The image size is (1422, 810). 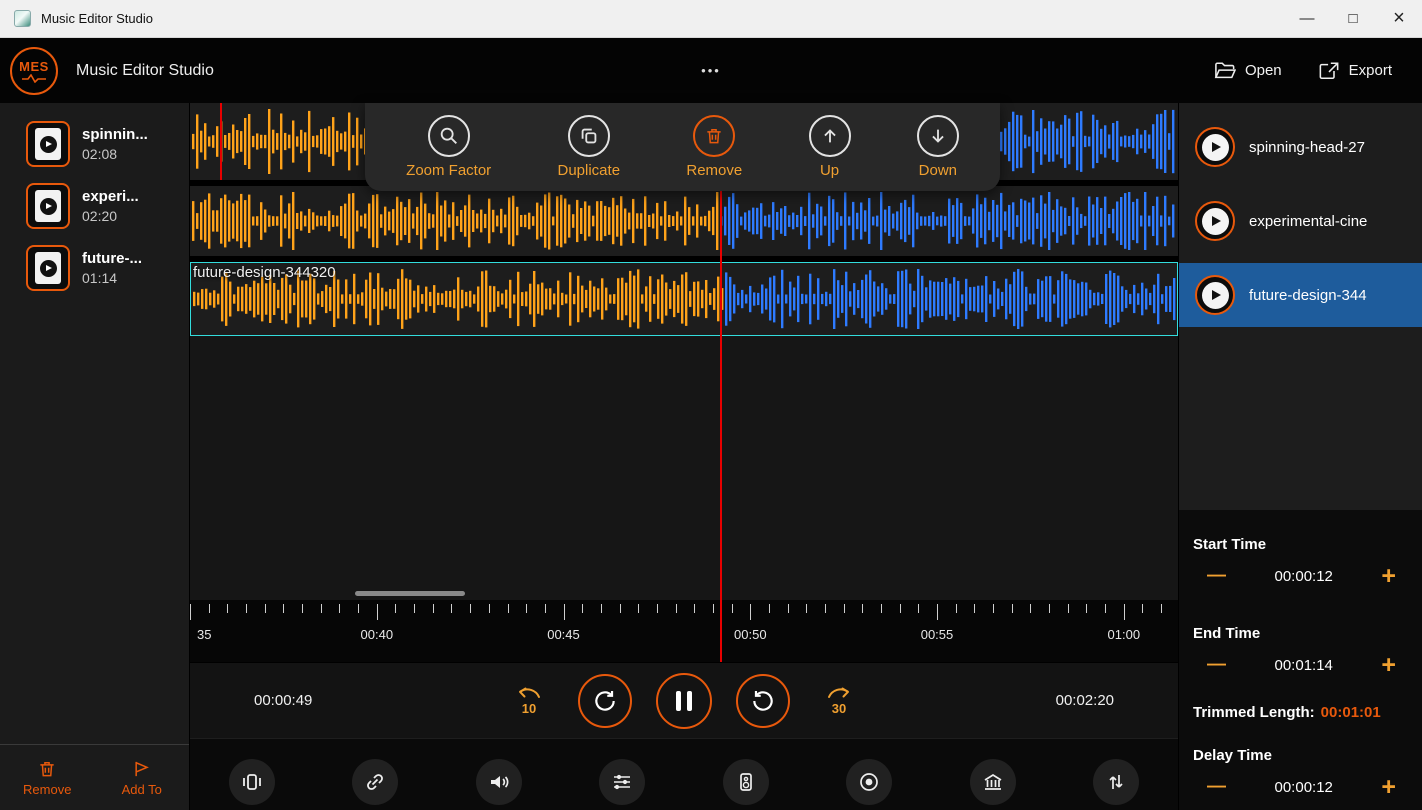 What do you see at coordinates (711, 70) in the screenshot?
I see `overflow-menu-button: •••` at bounding box center [711, 70].